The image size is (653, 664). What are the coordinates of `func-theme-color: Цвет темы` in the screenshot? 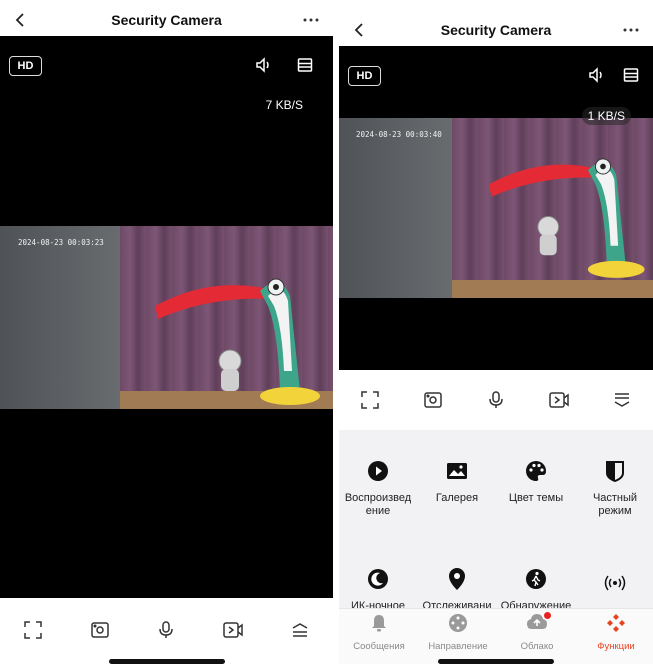 It's located at (536, 481).